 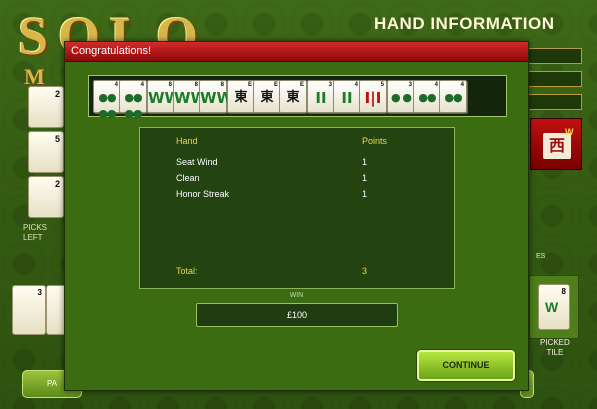 What do you see at coordinates (556, 144) in the screenshot?
I see `seat-wind-tile: 西 W` at bounding box center [556, 144].